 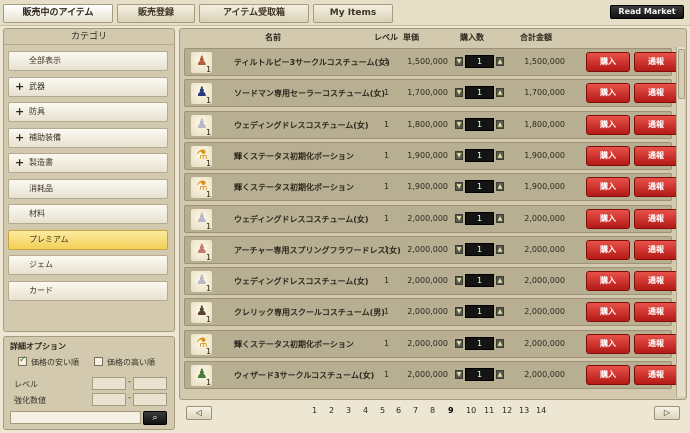 I want to click on page-number-link: 9, so click(x=451, y=410).